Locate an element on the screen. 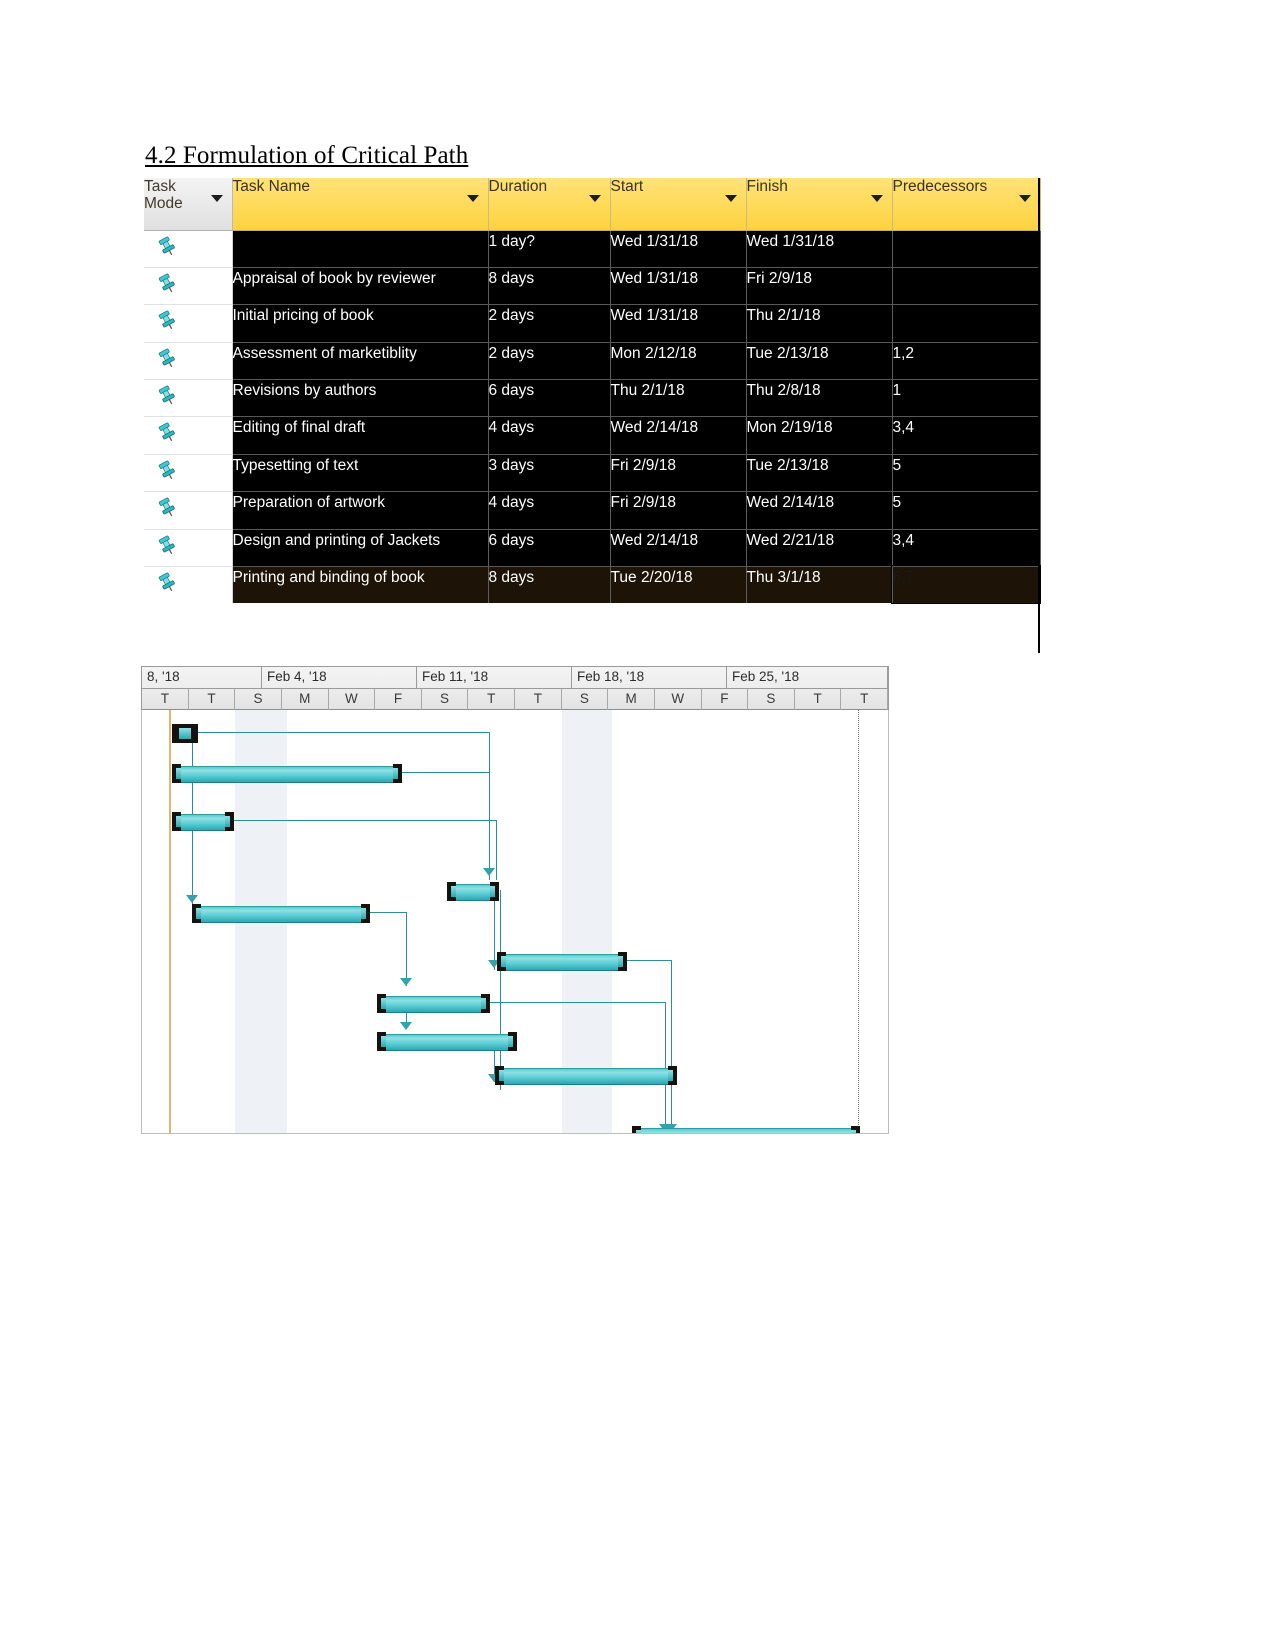 The image size is (1275, 1650). cell-finish: Thu 2/8/18 is located at coordinates (819, 398).